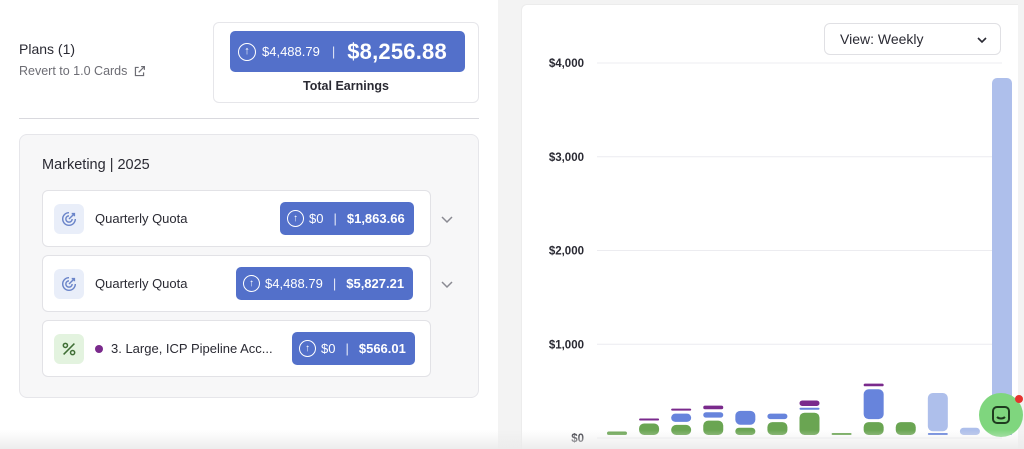 This screenshot has height=449, width=1024. What do you see at coordinates (140, 70) in the screenshot?
I see `external-link-icon` at bounding box center [140, 70].